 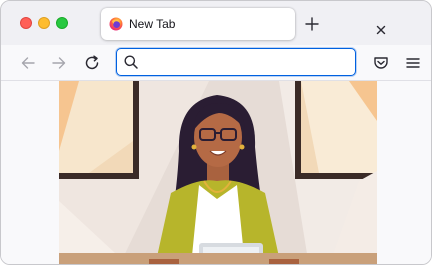 I want to click on close-icon, so click(x=381, y=30).